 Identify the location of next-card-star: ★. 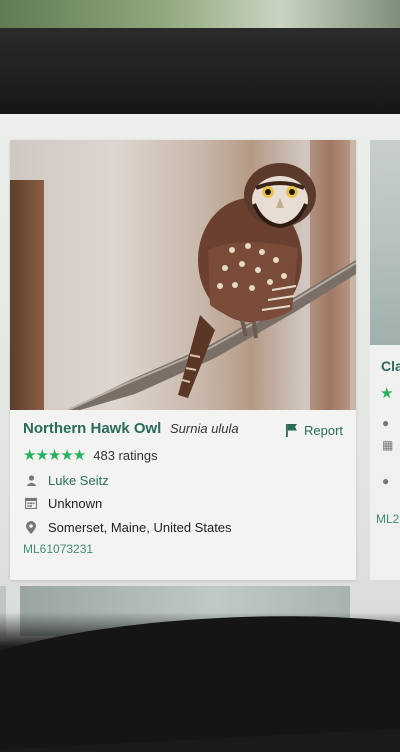
(387, 393).